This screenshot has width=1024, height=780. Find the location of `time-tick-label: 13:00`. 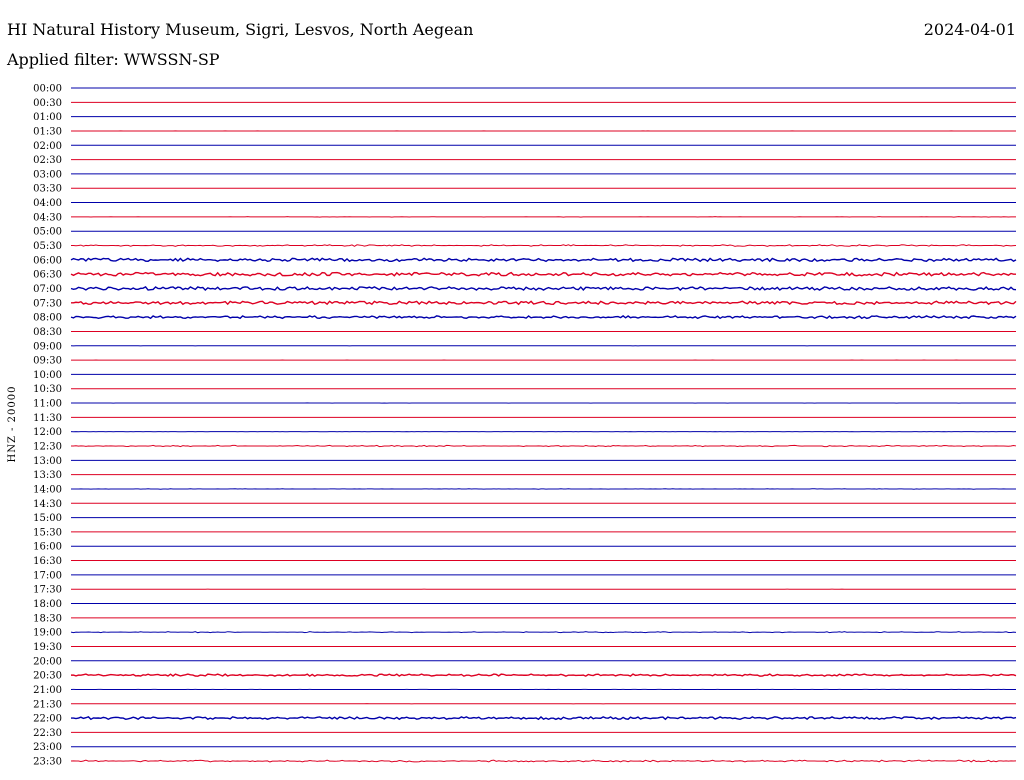

time-tick-label: 13:00 is located at coordinates (47, 461).